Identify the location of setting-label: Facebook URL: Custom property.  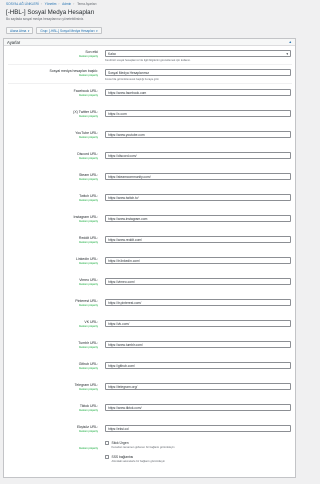
(53, 93).